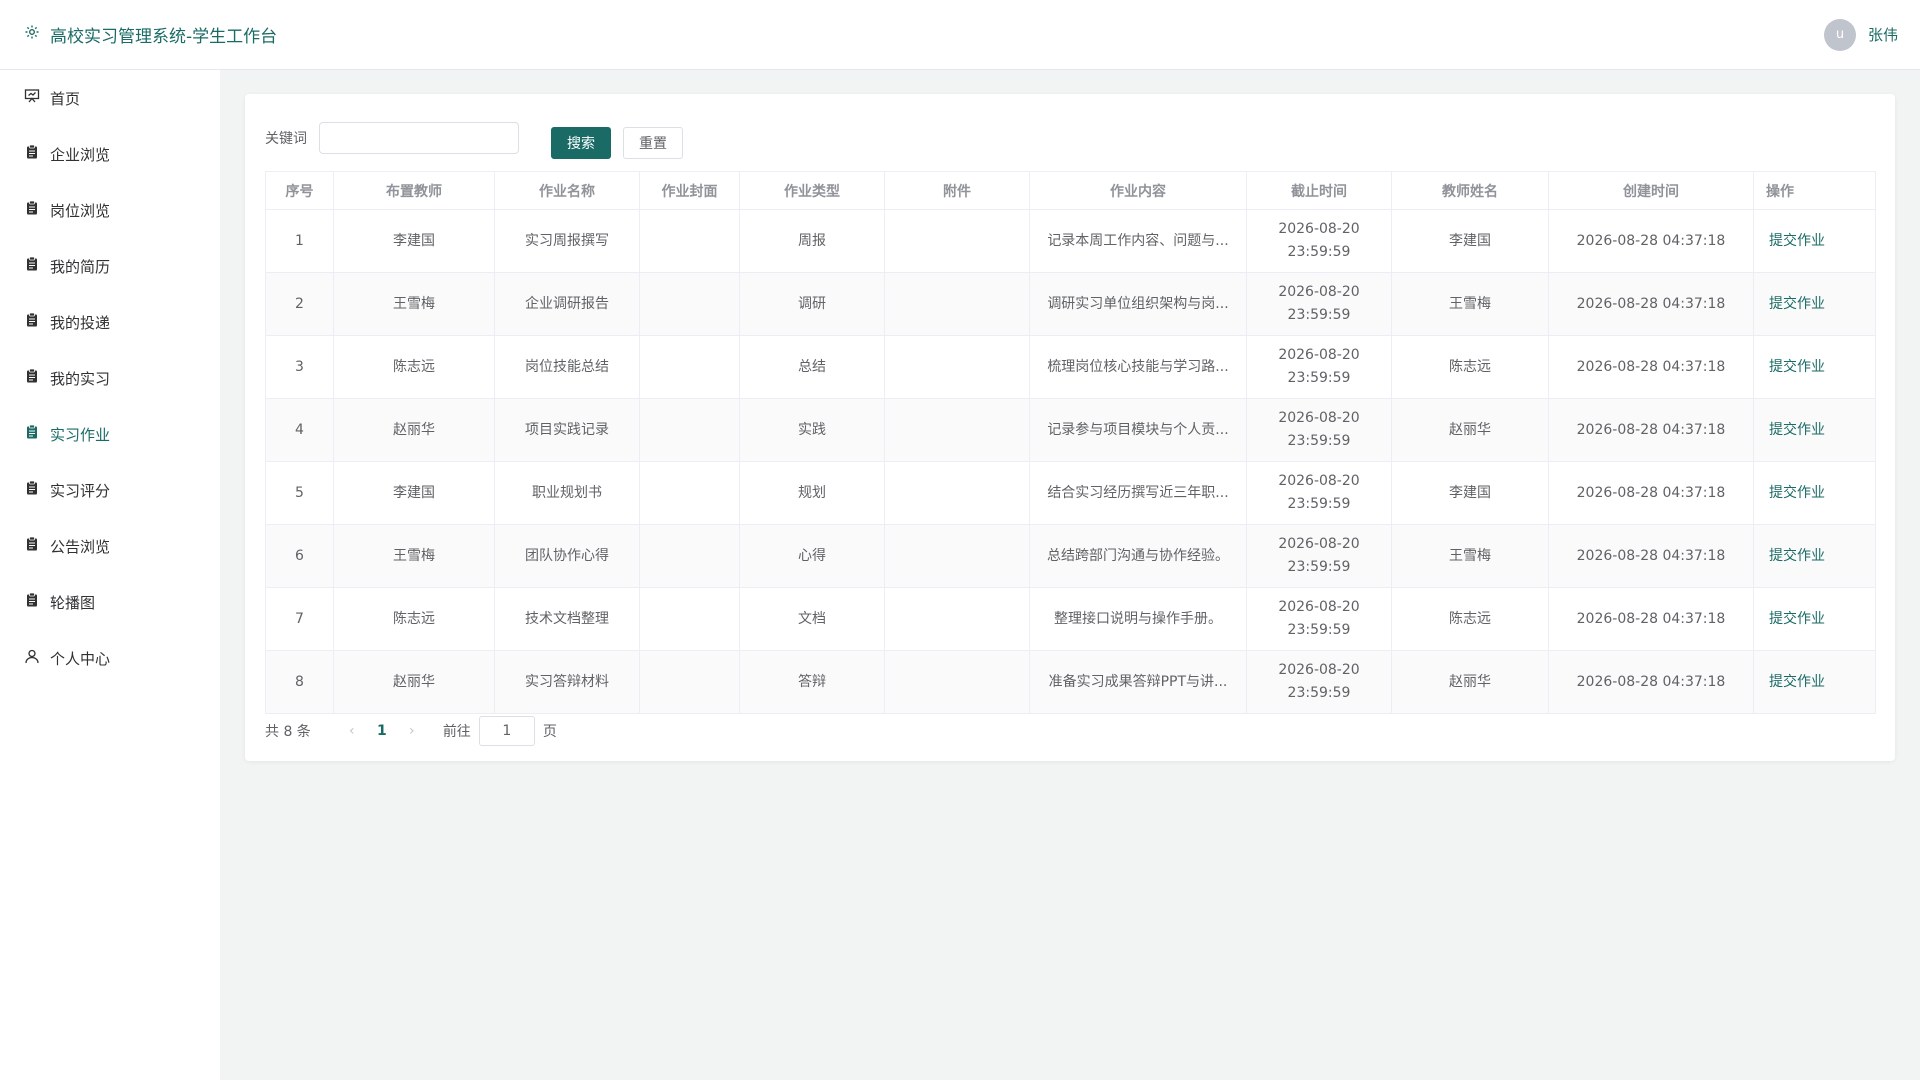  I want to click on presentation-icon, so click(32, 98).